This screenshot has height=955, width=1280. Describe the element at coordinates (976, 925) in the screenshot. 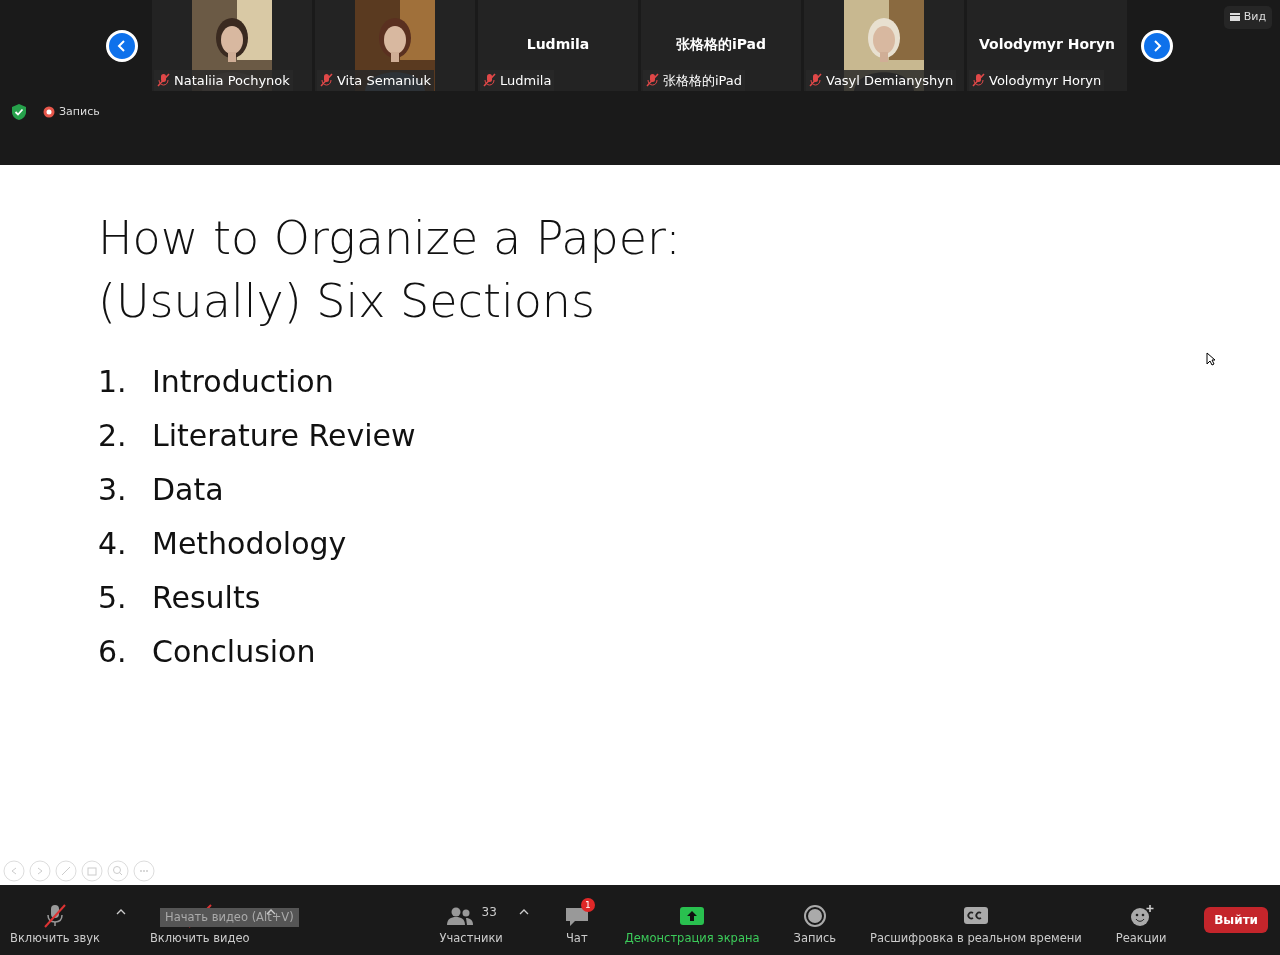

I see `cc-button: Расшифровка в реальном времени` at that location.